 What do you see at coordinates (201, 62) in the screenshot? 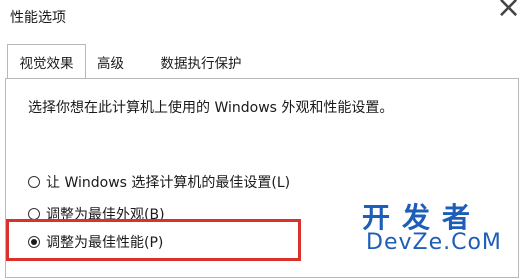
I see `tab-dep: 数据执行保护` at bounding box center [201, 62].